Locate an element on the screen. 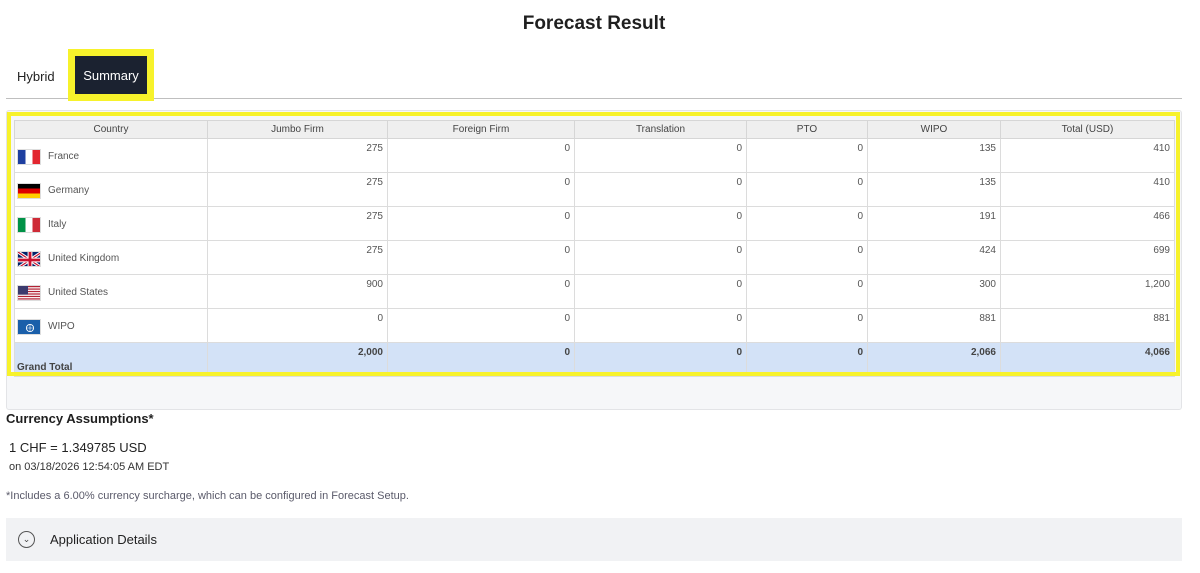 This screenshot has width=1200, height=573. chevron-down-icon: ⌄ is located at coordinates (26, 539).